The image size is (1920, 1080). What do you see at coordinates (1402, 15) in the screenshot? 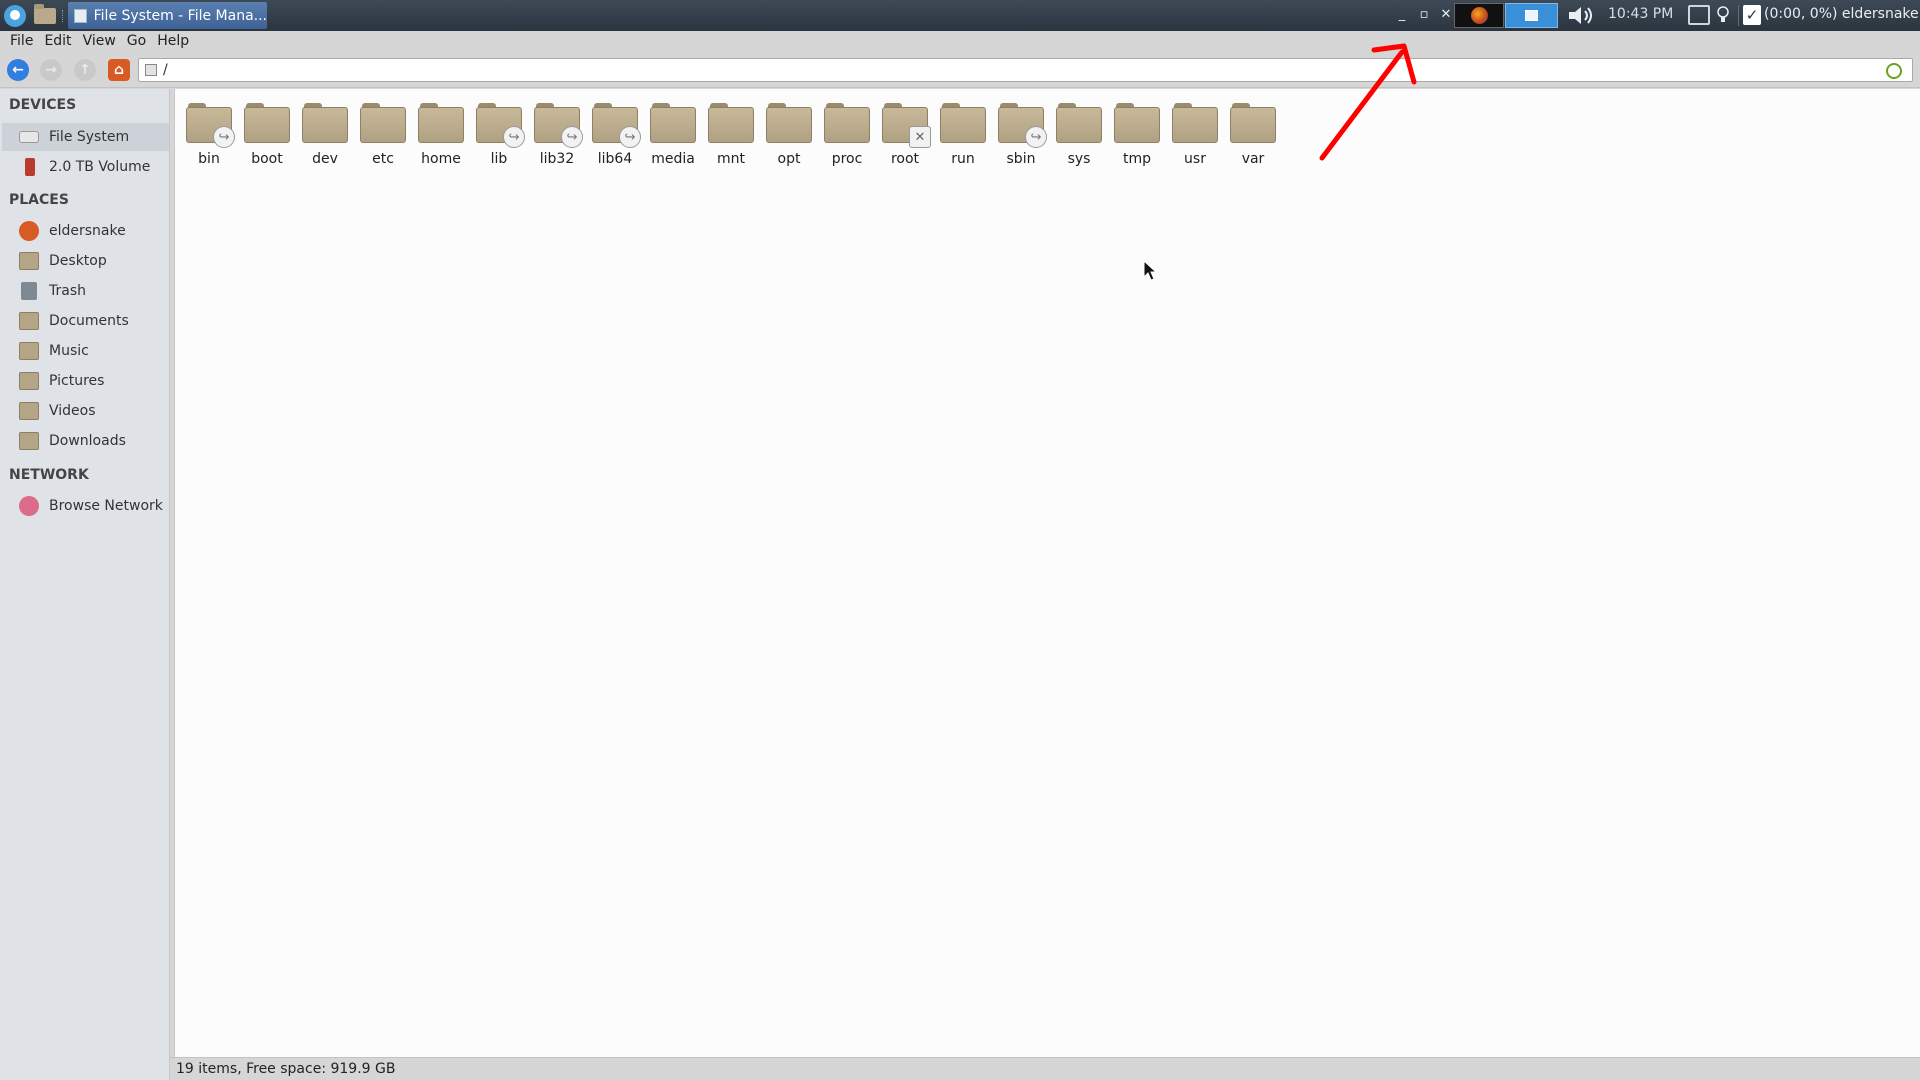
I see `minimize-button: _` at bounding box center [1402, 15].